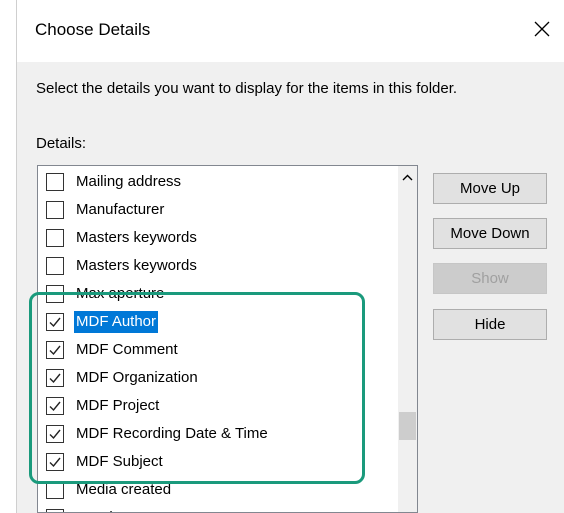  I want to click on list-item: Mailing address, so click(218, 182).